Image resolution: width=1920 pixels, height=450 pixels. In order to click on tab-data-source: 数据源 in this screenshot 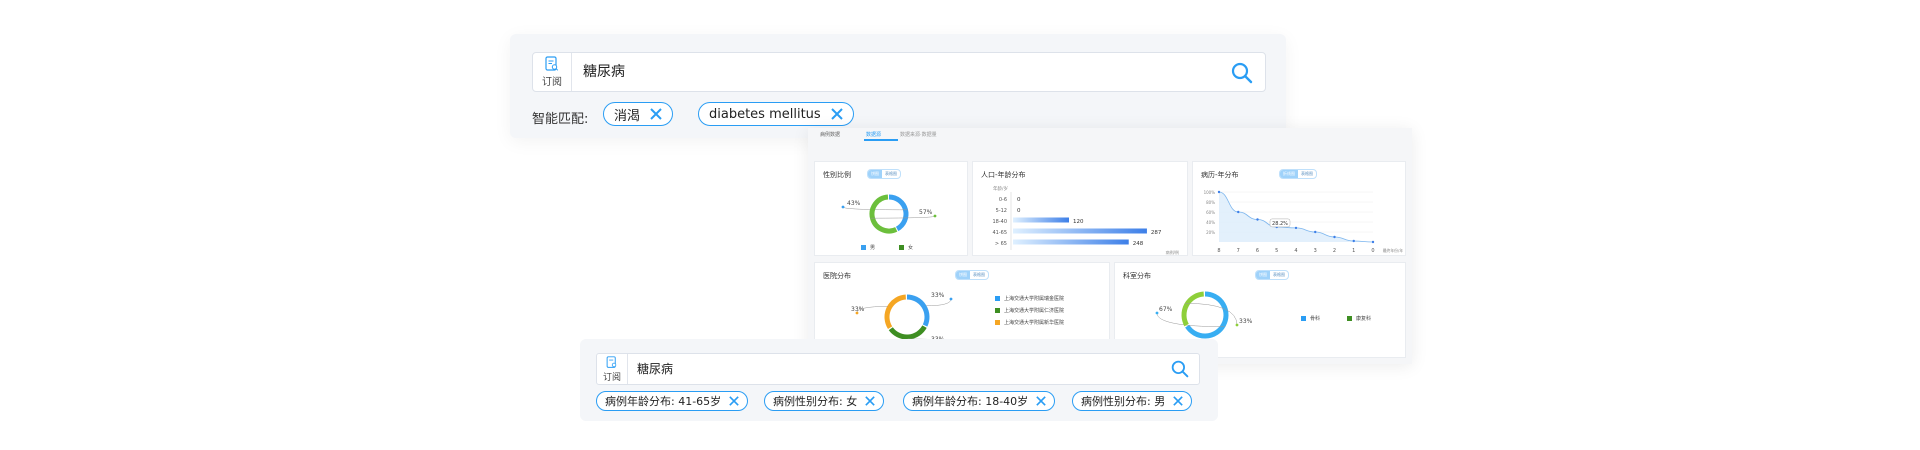, I will do `click(873, 134)`.